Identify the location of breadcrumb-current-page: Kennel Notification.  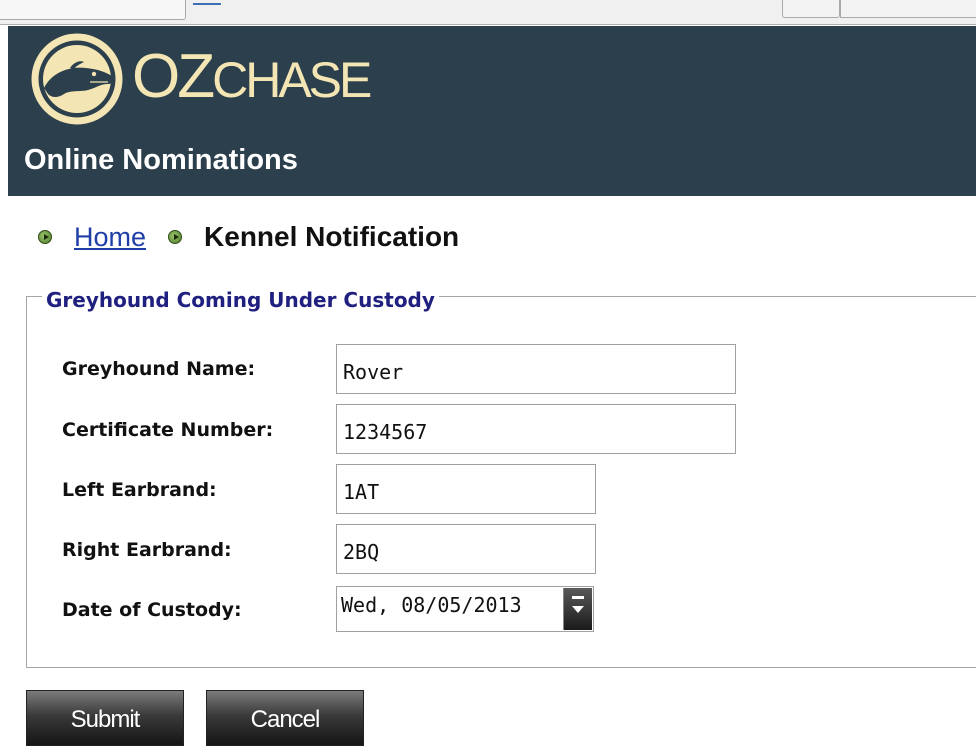
(332, 236).